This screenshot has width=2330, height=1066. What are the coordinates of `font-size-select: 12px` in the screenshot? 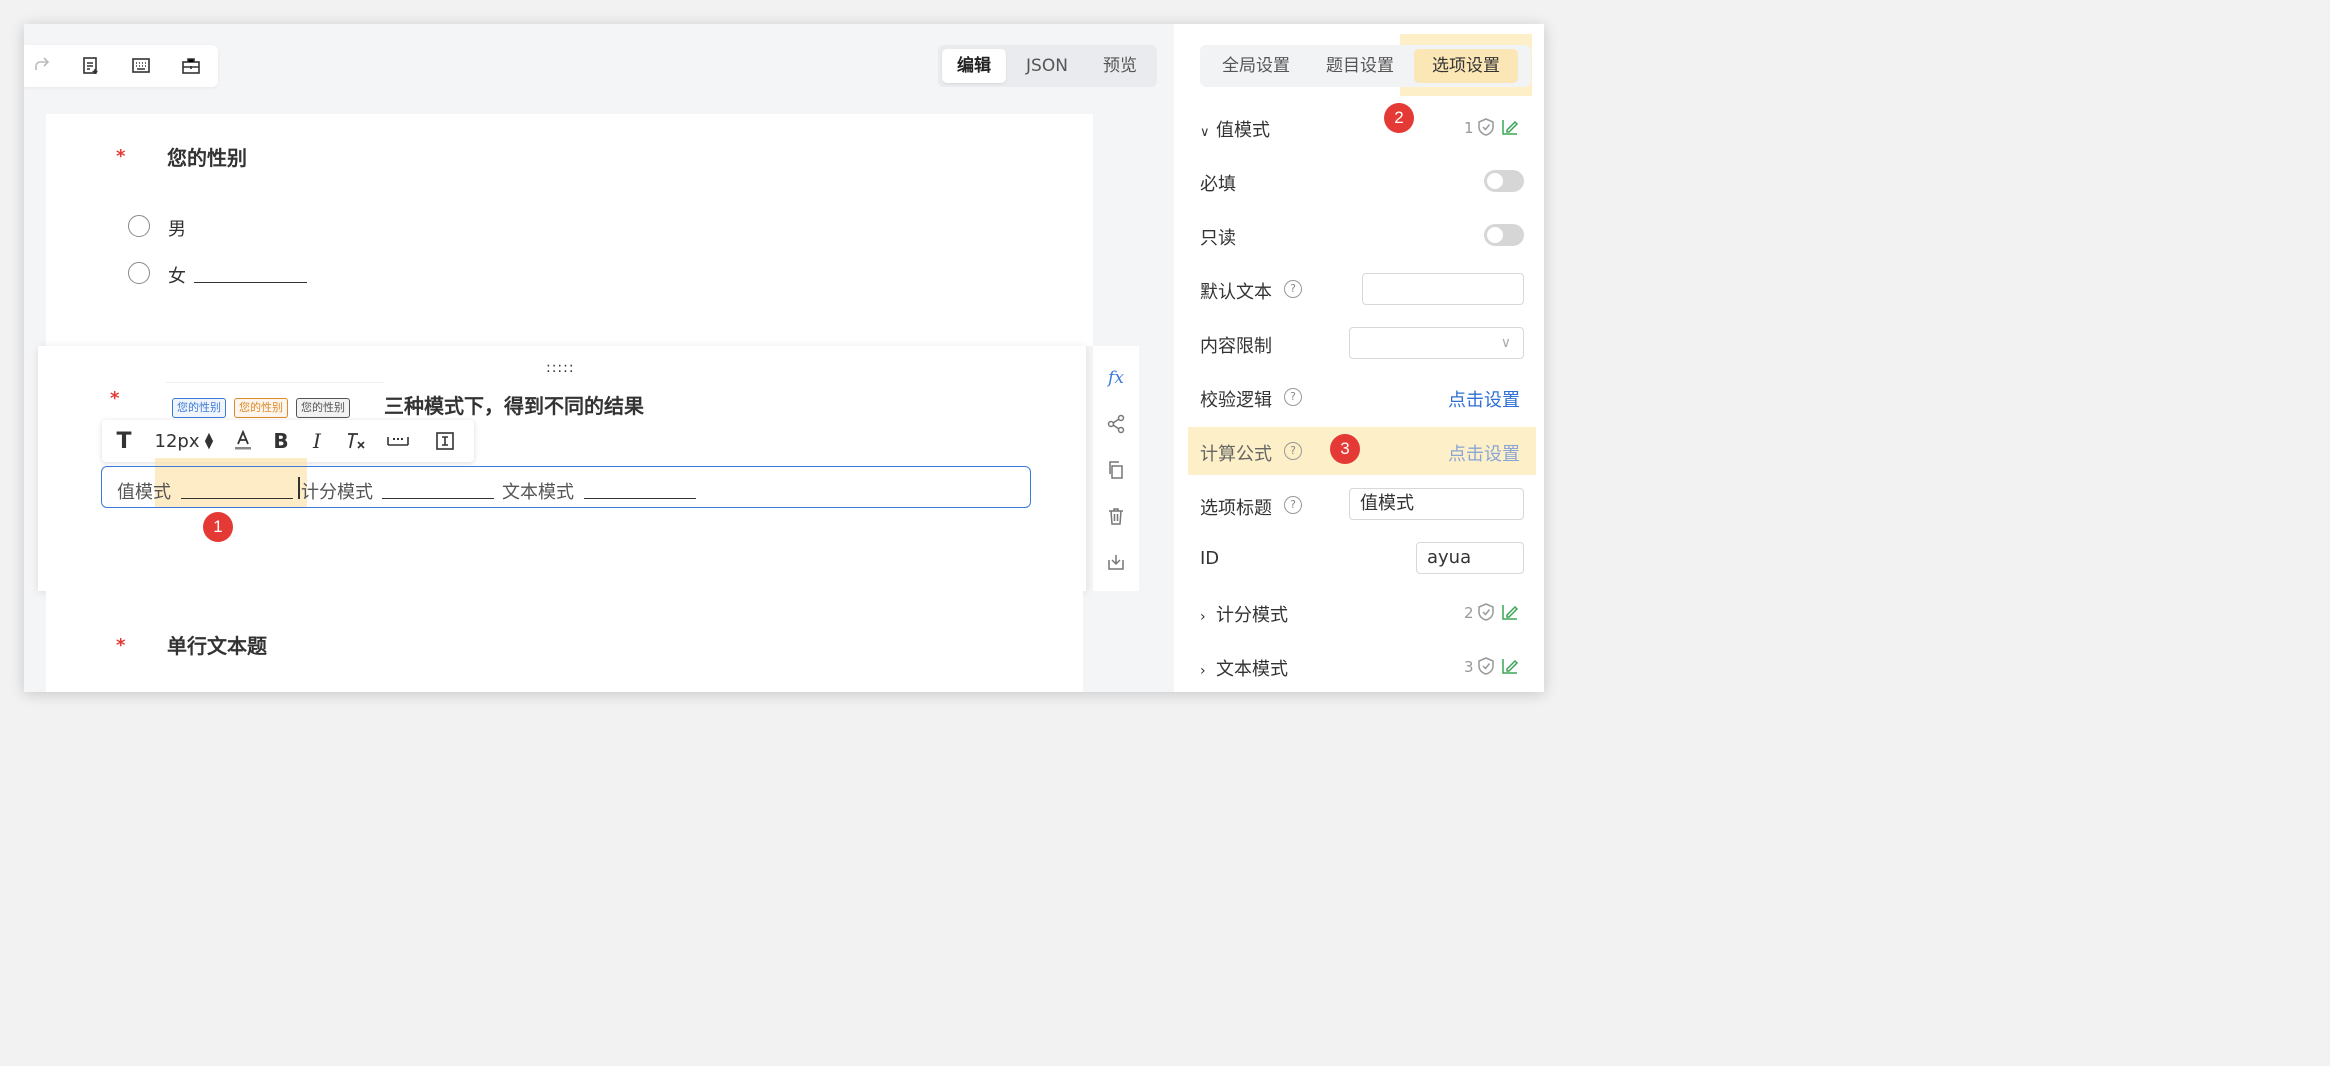 It's located at (177, 441).